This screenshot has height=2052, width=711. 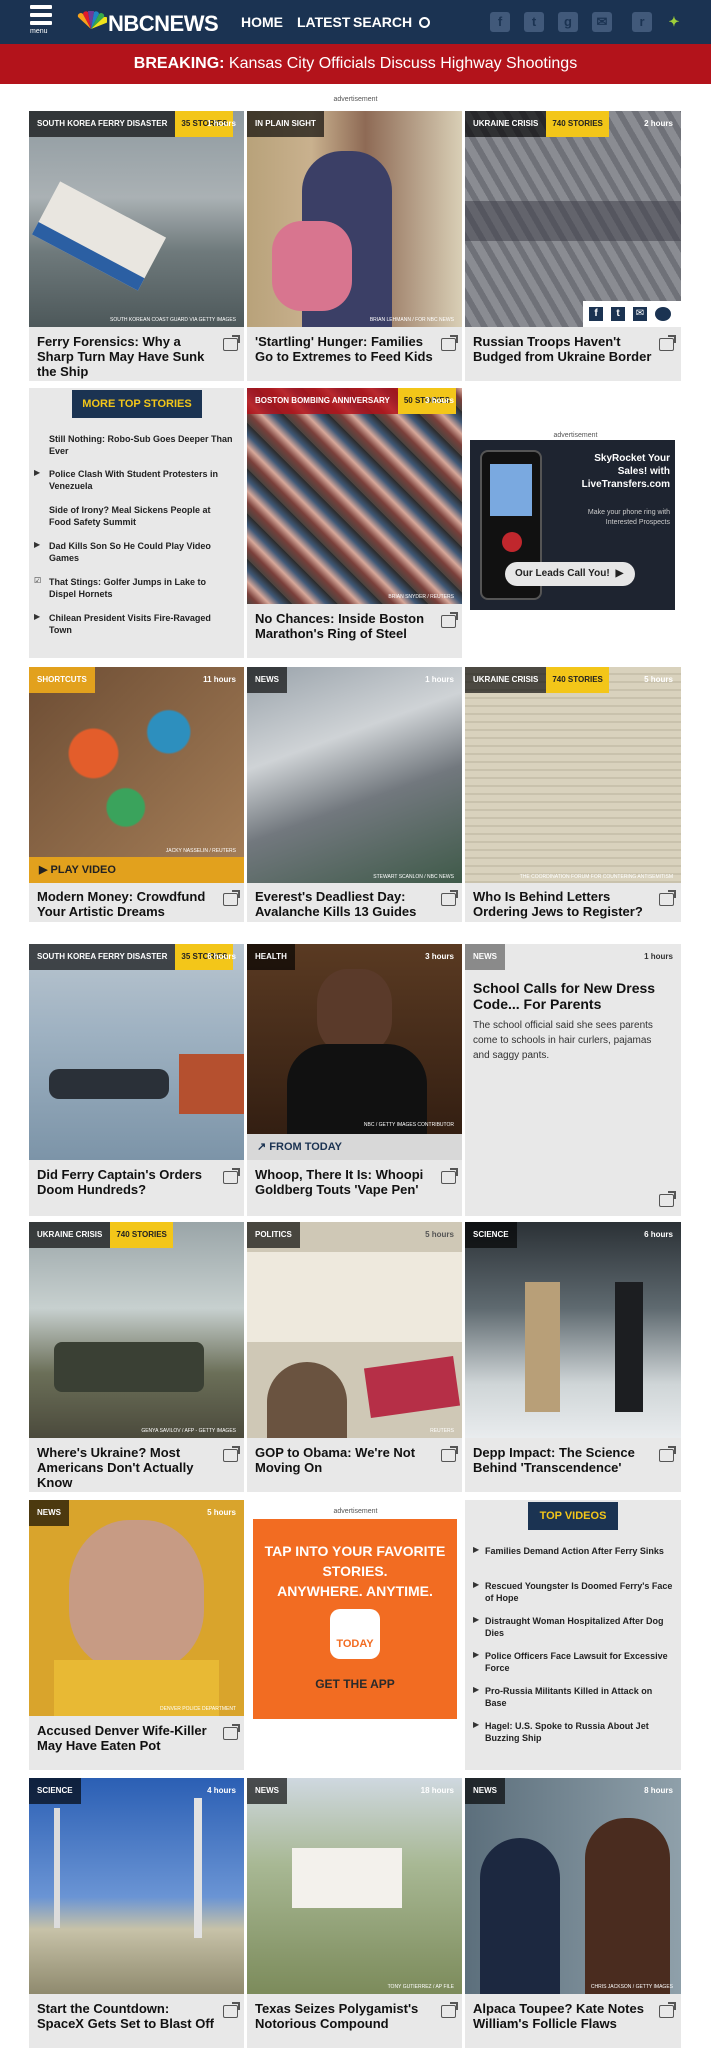 I want to click on brand-logo: NBCNEWS, so click(x=163, y=24).